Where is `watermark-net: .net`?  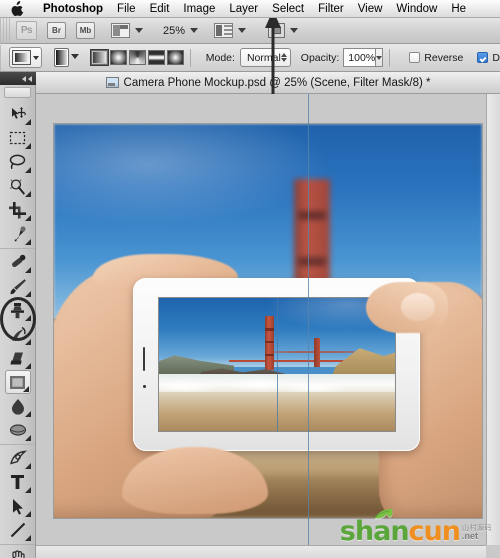
watermark-net: .net is located at coordinates (470, 536).